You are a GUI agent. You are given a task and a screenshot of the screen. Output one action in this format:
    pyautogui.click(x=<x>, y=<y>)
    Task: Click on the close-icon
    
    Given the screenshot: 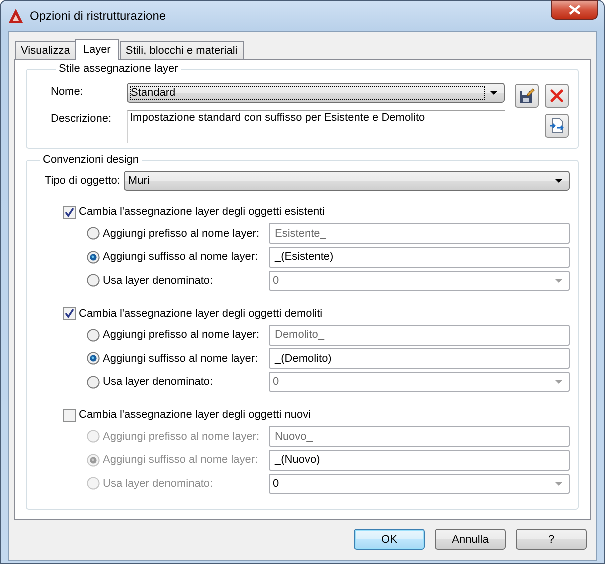 What is the action you would take?
    pyautogui.click(x=574, y=10)
    